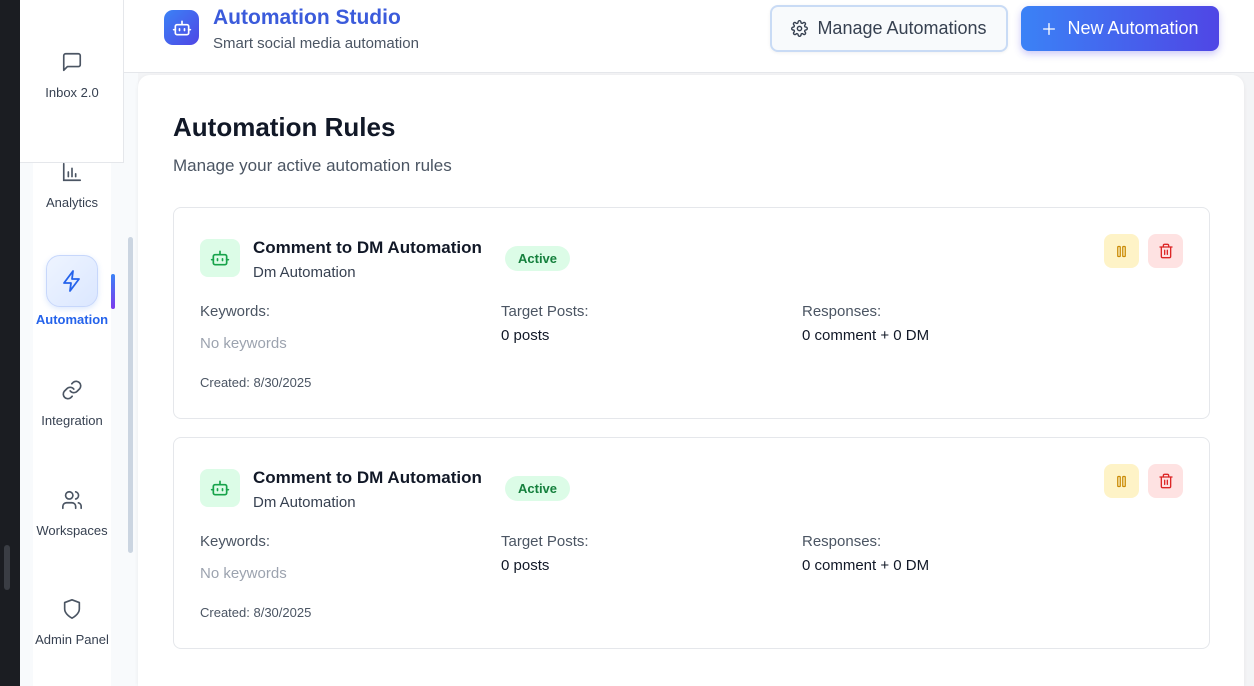 The image size is (1254, 686). Describe the element at coordinates (72, 202) in the screenshot. I see `sidebar-item-label: Analytics` at that location.